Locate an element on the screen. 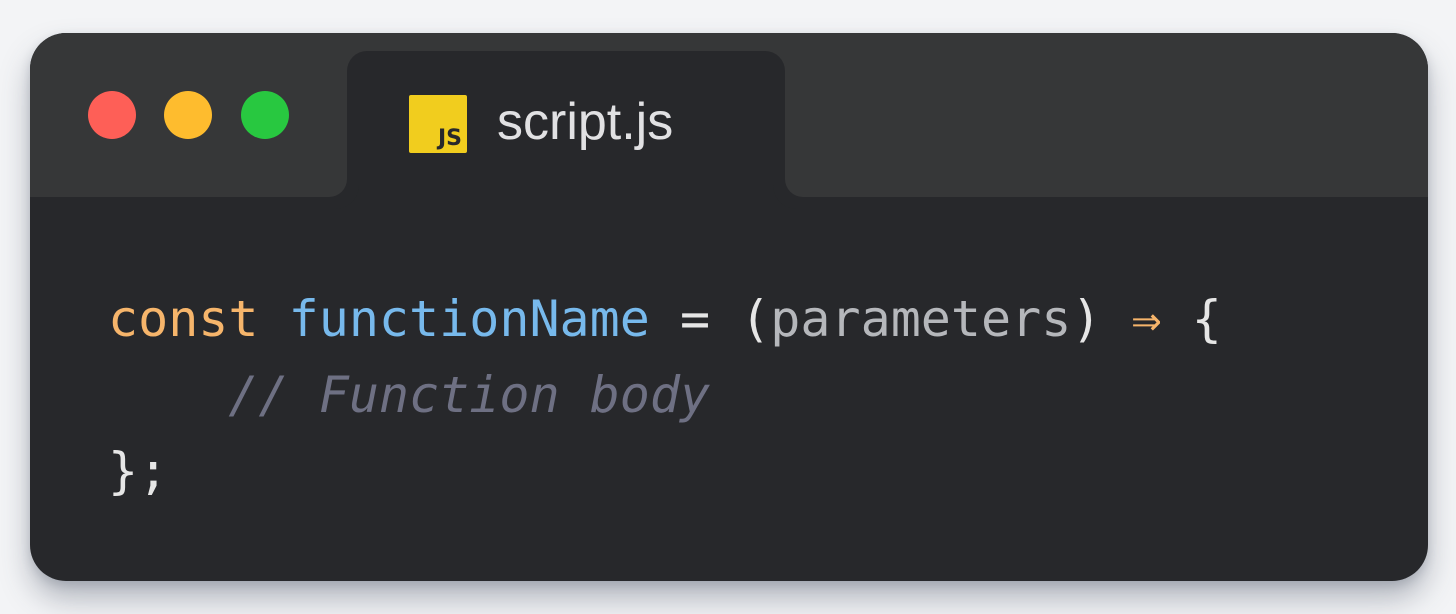  minimize-button is located at coordinates (188, 115).